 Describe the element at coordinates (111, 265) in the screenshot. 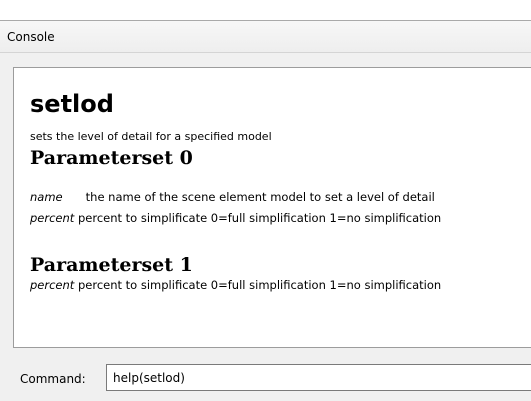

I see `parameterset-heading: Parameterset 1` at that location.